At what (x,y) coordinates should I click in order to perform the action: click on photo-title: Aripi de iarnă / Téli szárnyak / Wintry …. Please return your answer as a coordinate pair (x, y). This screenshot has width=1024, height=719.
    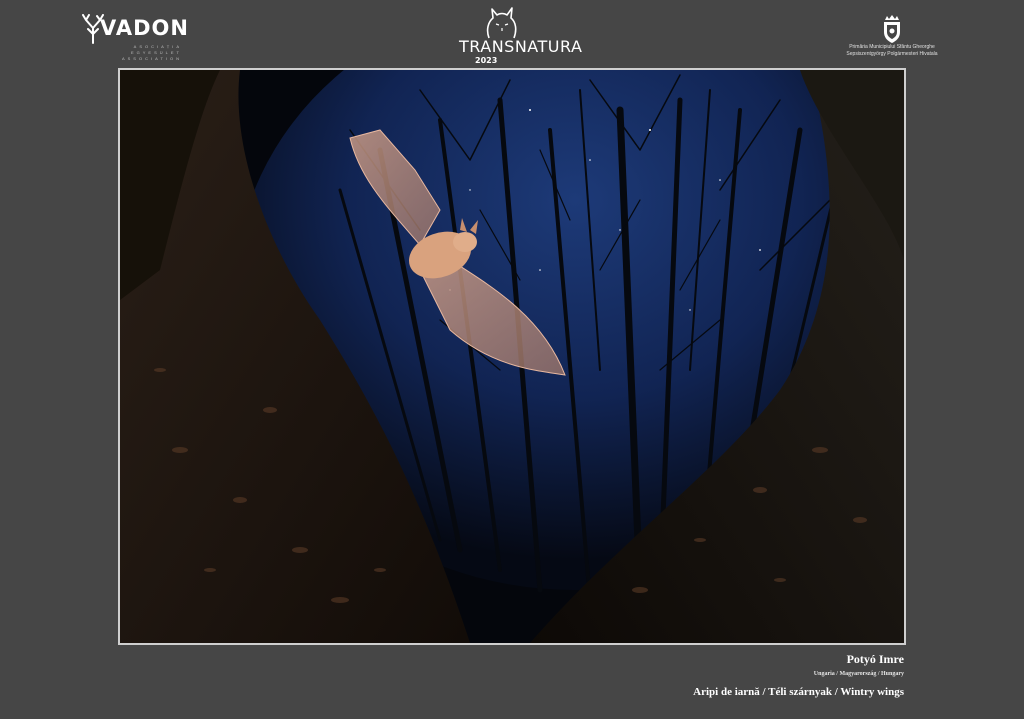
    Looking at the image, I should click on (798, 692).